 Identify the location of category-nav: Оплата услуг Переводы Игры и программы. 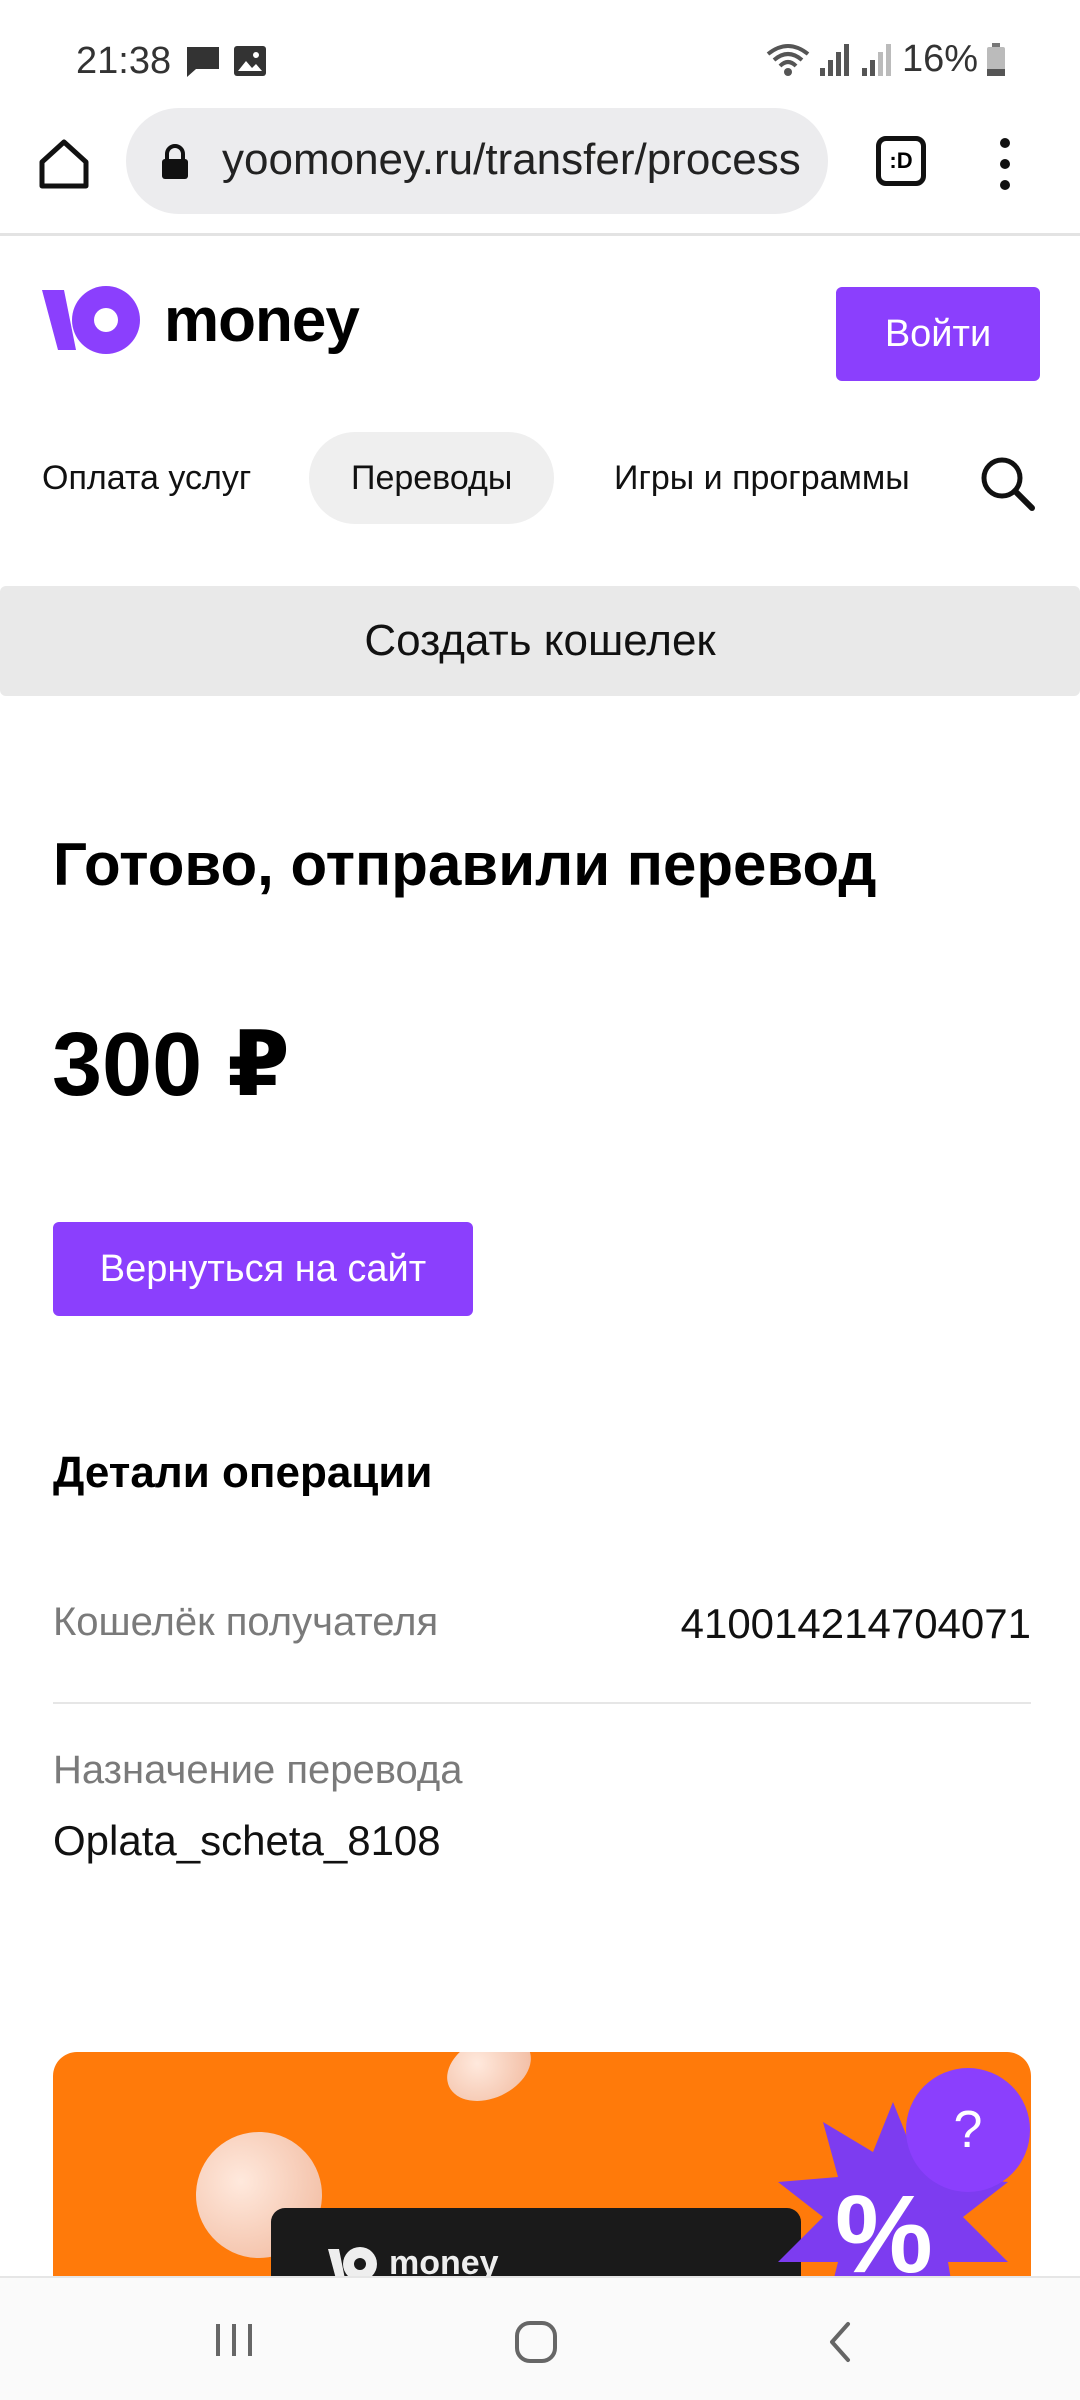
(540, 478).